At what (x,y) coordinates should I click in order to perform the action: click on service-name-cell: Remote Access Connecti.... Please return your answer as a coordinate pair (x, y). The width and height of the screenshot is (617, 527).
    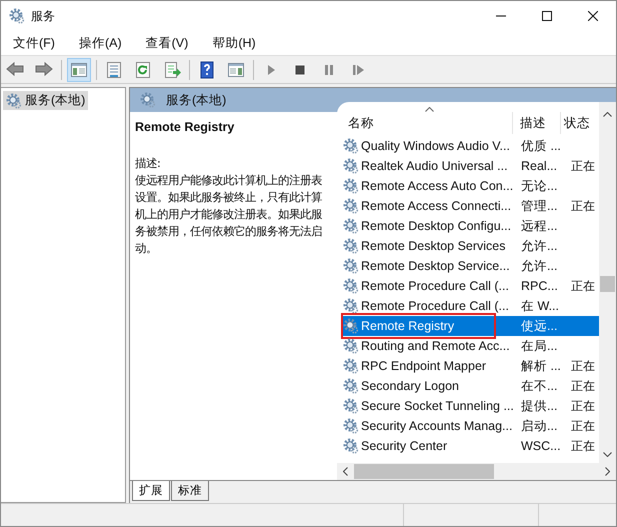
    Looking at the image, I should click on (436, 206).